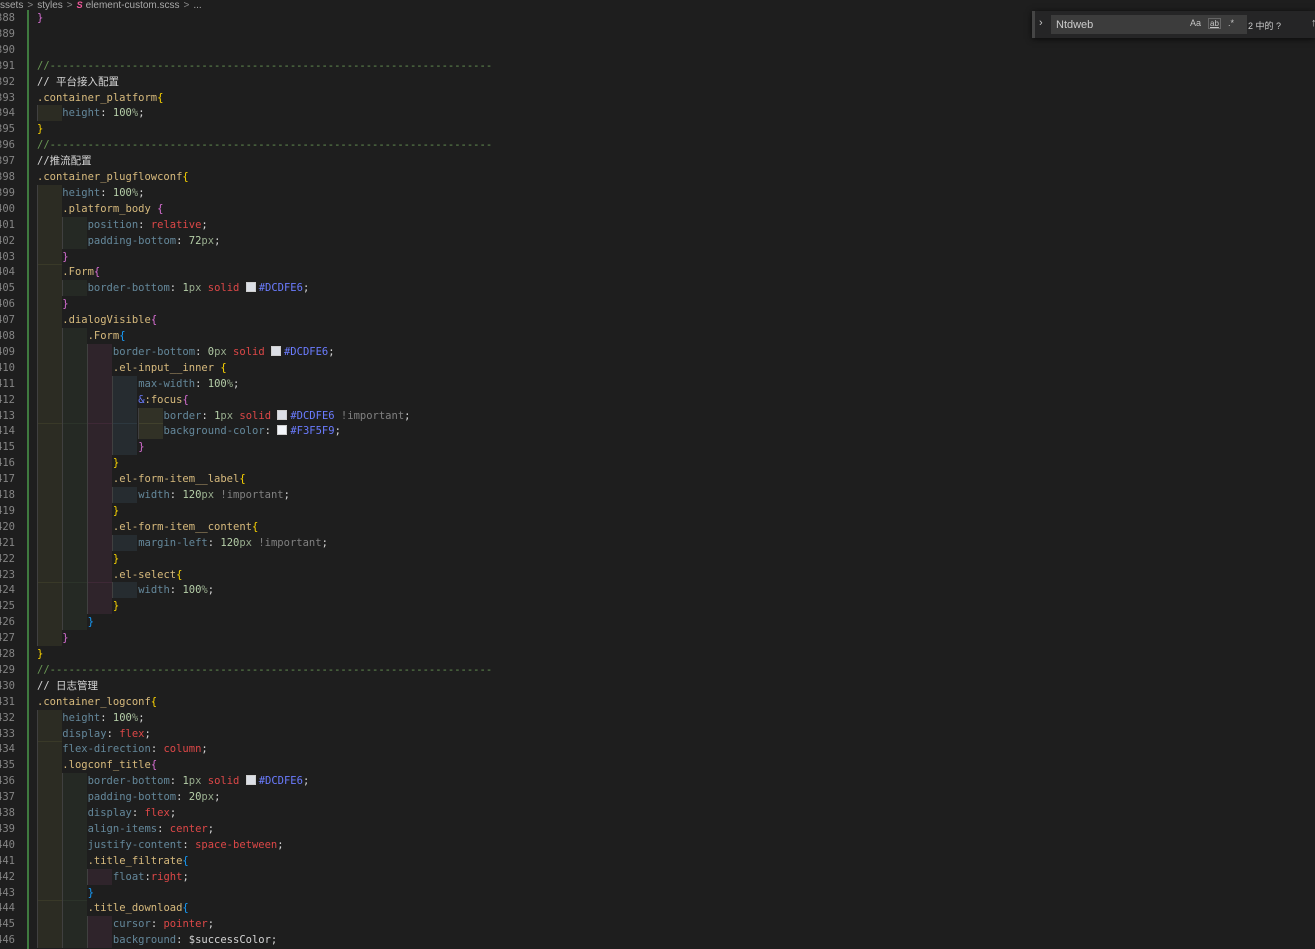  I want to click on code-line: 414 background-color: #F3F5F9;, so click(450, 431).